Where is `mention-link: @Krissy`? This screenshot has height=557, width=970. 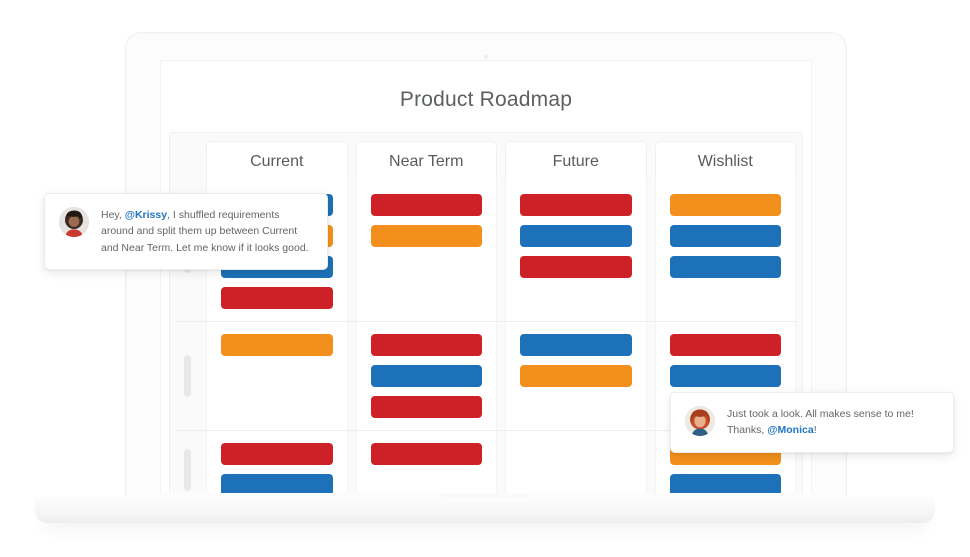
mention-link: @Krissy is located at coordinates (146, 215).